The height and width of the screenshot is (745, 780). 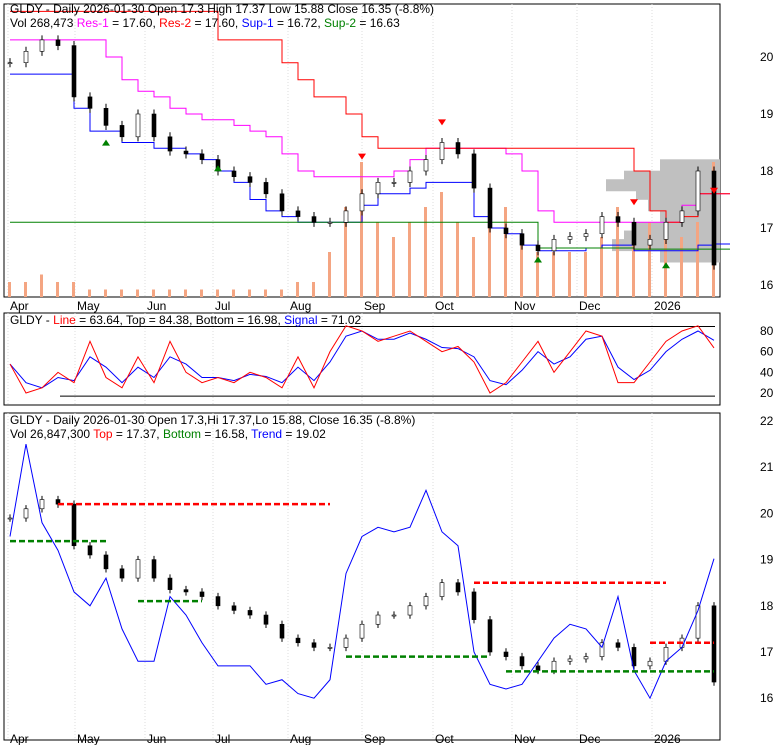 I want to click on res2-value: = 17.60,, so click(x=217, y=23).